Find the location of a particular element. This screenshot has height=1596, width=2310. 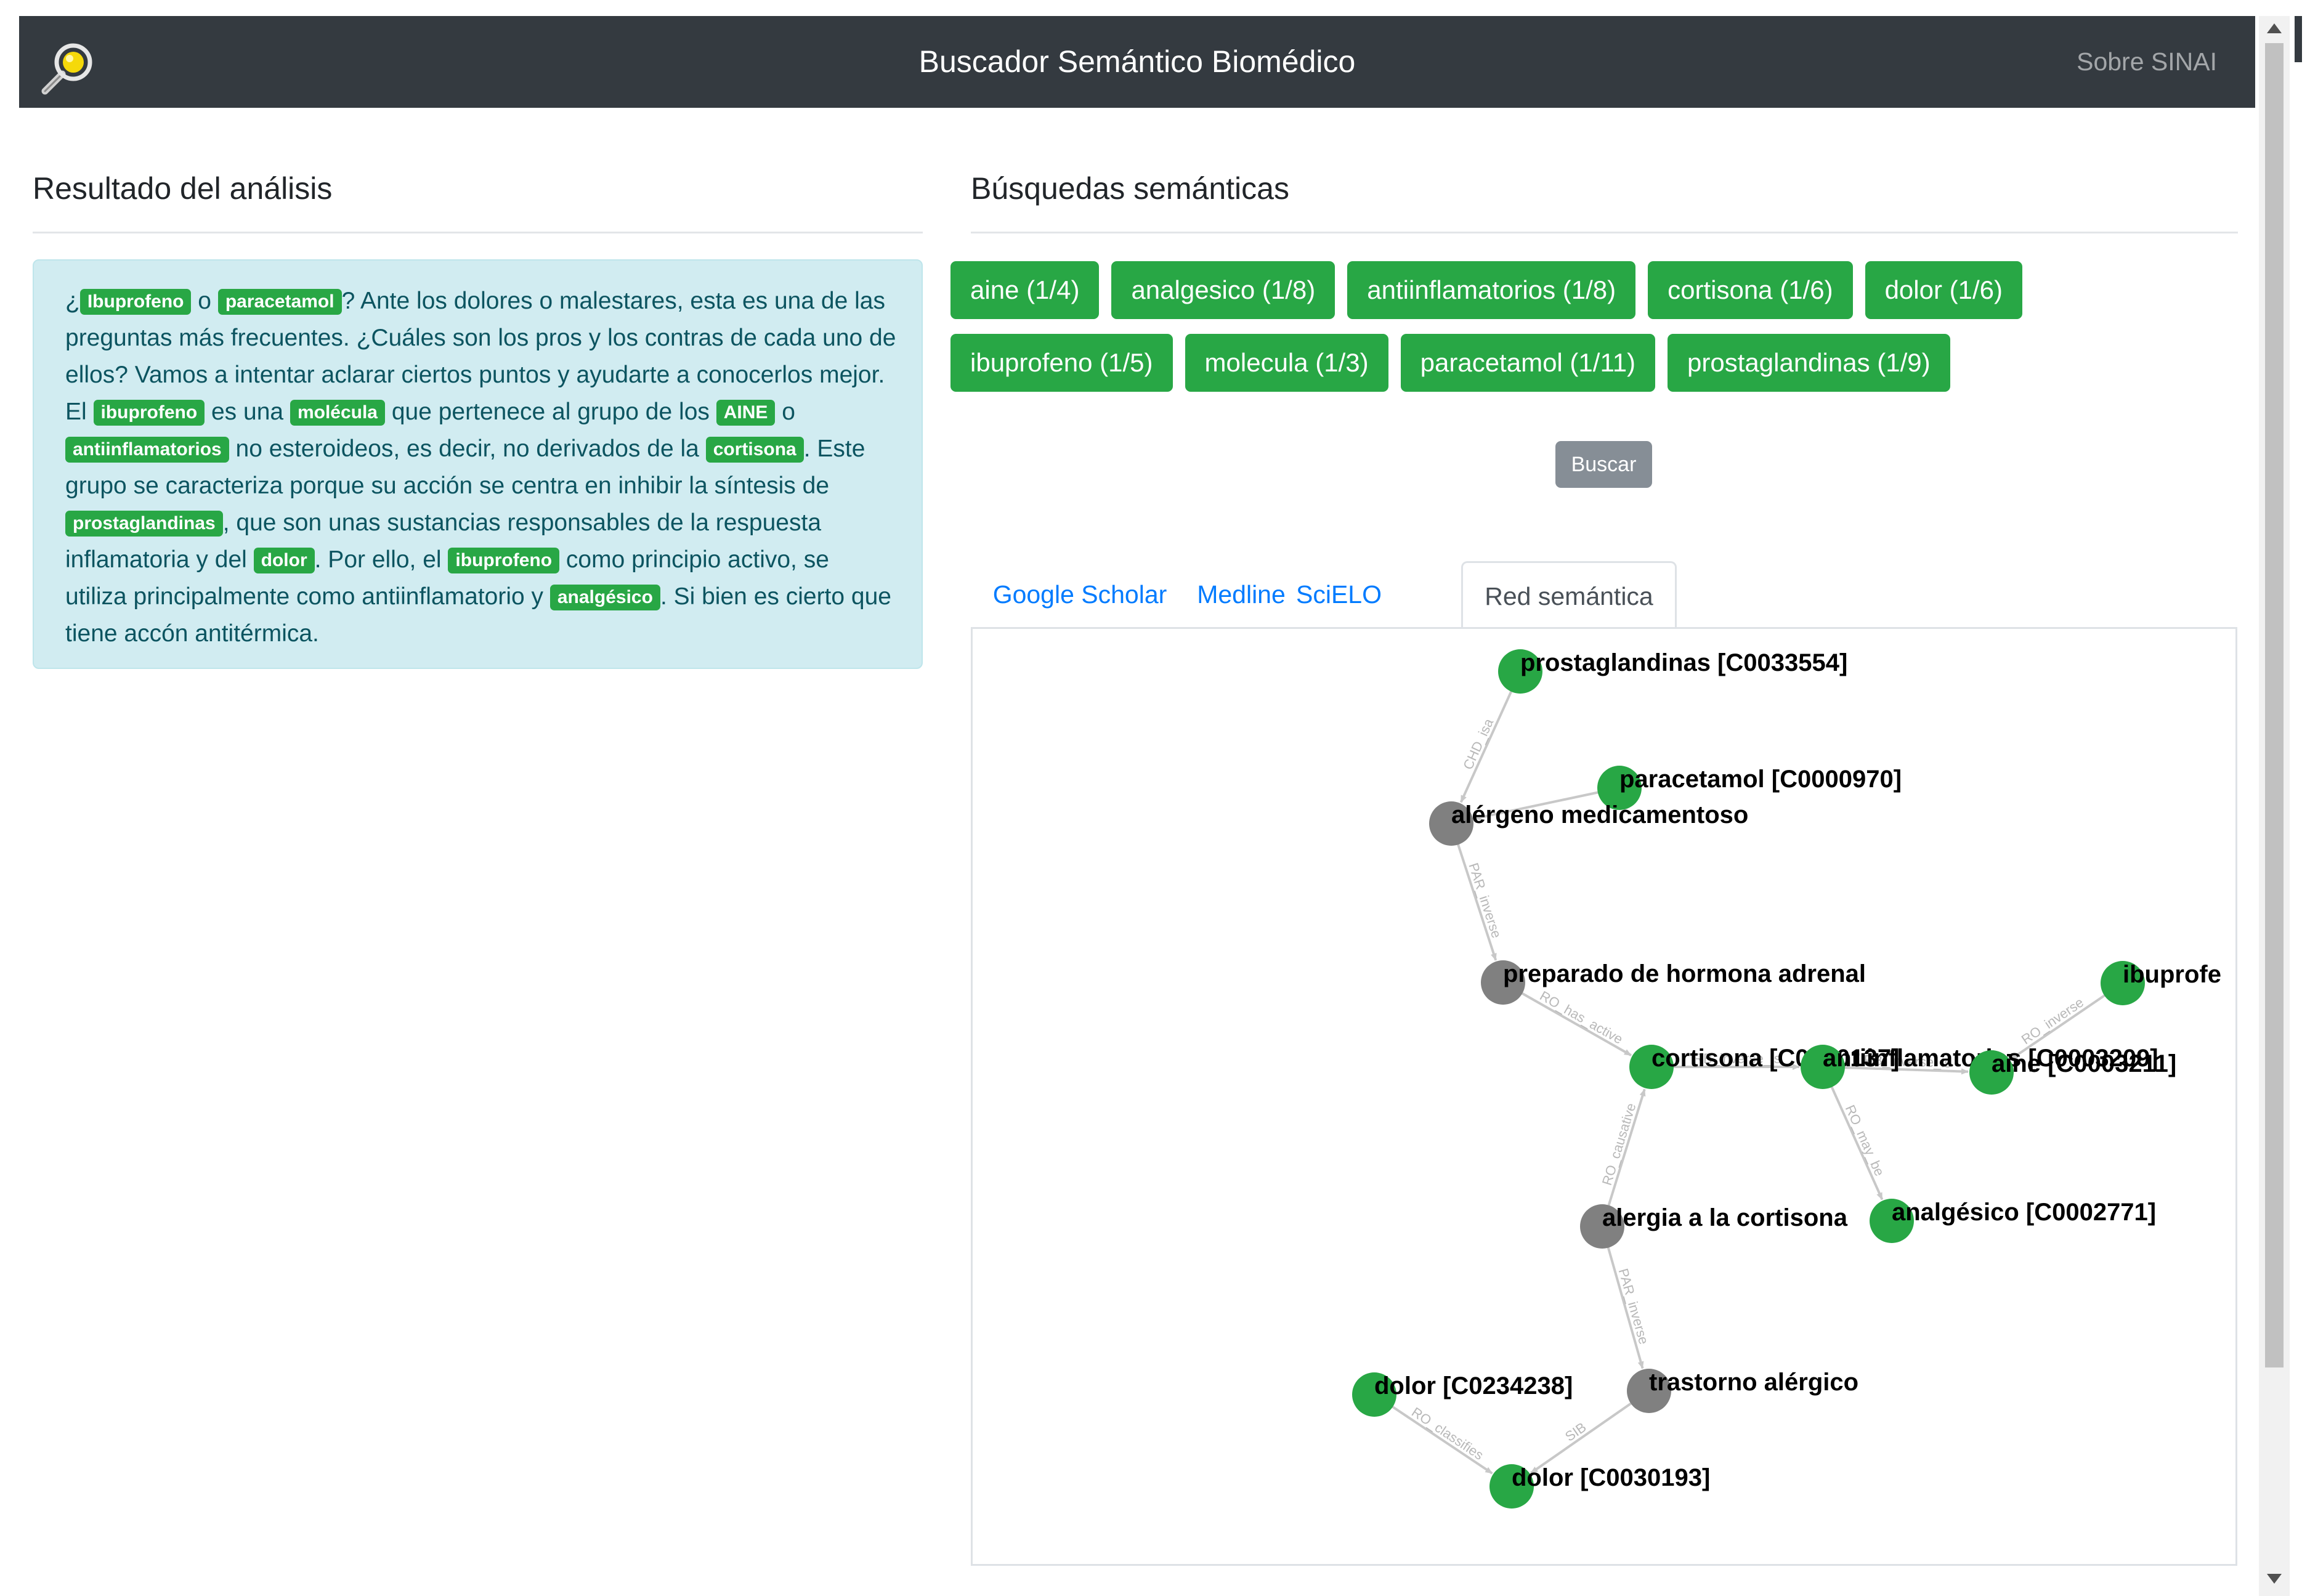

graph-edge-label: SIB is located at coordinates (1575, 1431).